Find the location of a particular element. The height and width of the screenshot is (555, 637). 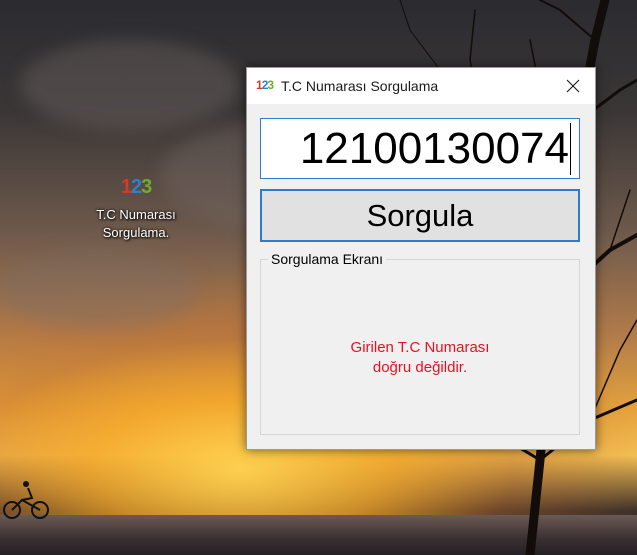

close-icon is located at coordinates (573, 86).